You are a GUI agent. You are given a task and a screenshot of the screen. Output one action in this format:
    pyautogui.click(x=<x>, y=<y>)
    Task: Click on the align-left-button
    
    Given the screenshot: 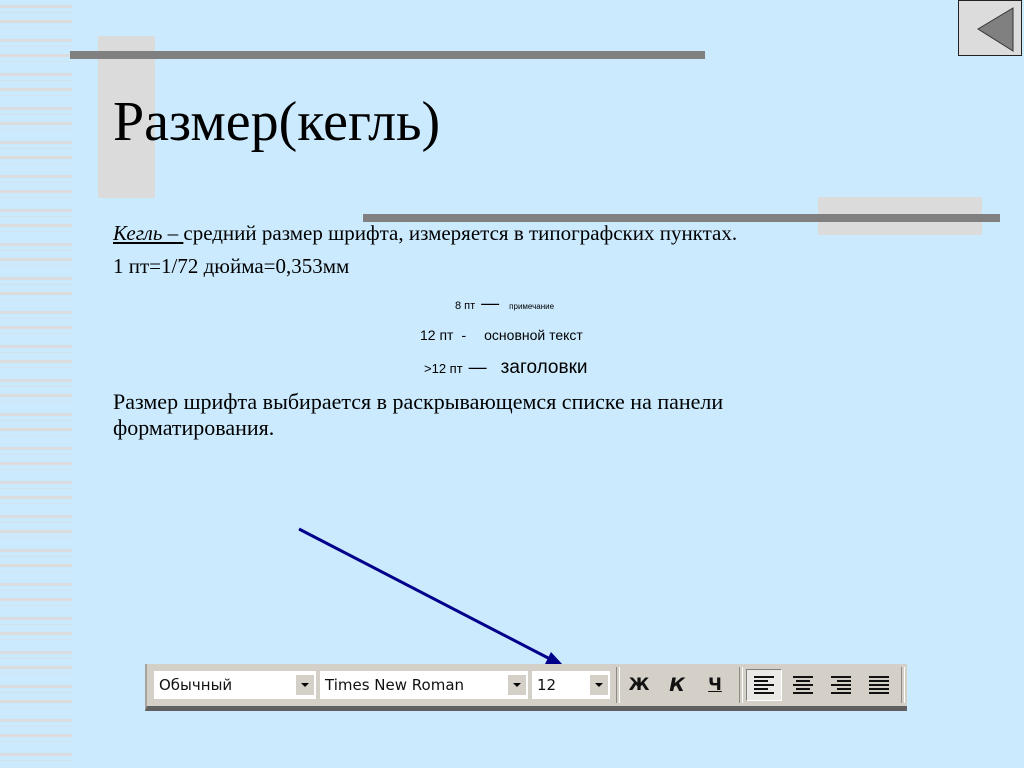 What is the action you would take?
    pyautogui.click(x=764, y=685)
    